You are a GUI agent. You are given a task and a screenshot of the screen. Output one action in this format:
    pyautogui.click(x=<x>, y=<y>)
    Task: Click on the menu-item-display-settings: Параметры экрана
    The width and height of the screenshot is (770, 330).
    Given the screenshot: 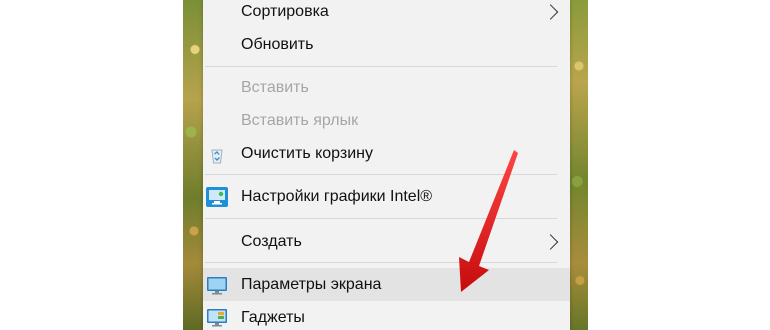 What is the action you would take?
    pyautogui.click(x=386, y=284)
    